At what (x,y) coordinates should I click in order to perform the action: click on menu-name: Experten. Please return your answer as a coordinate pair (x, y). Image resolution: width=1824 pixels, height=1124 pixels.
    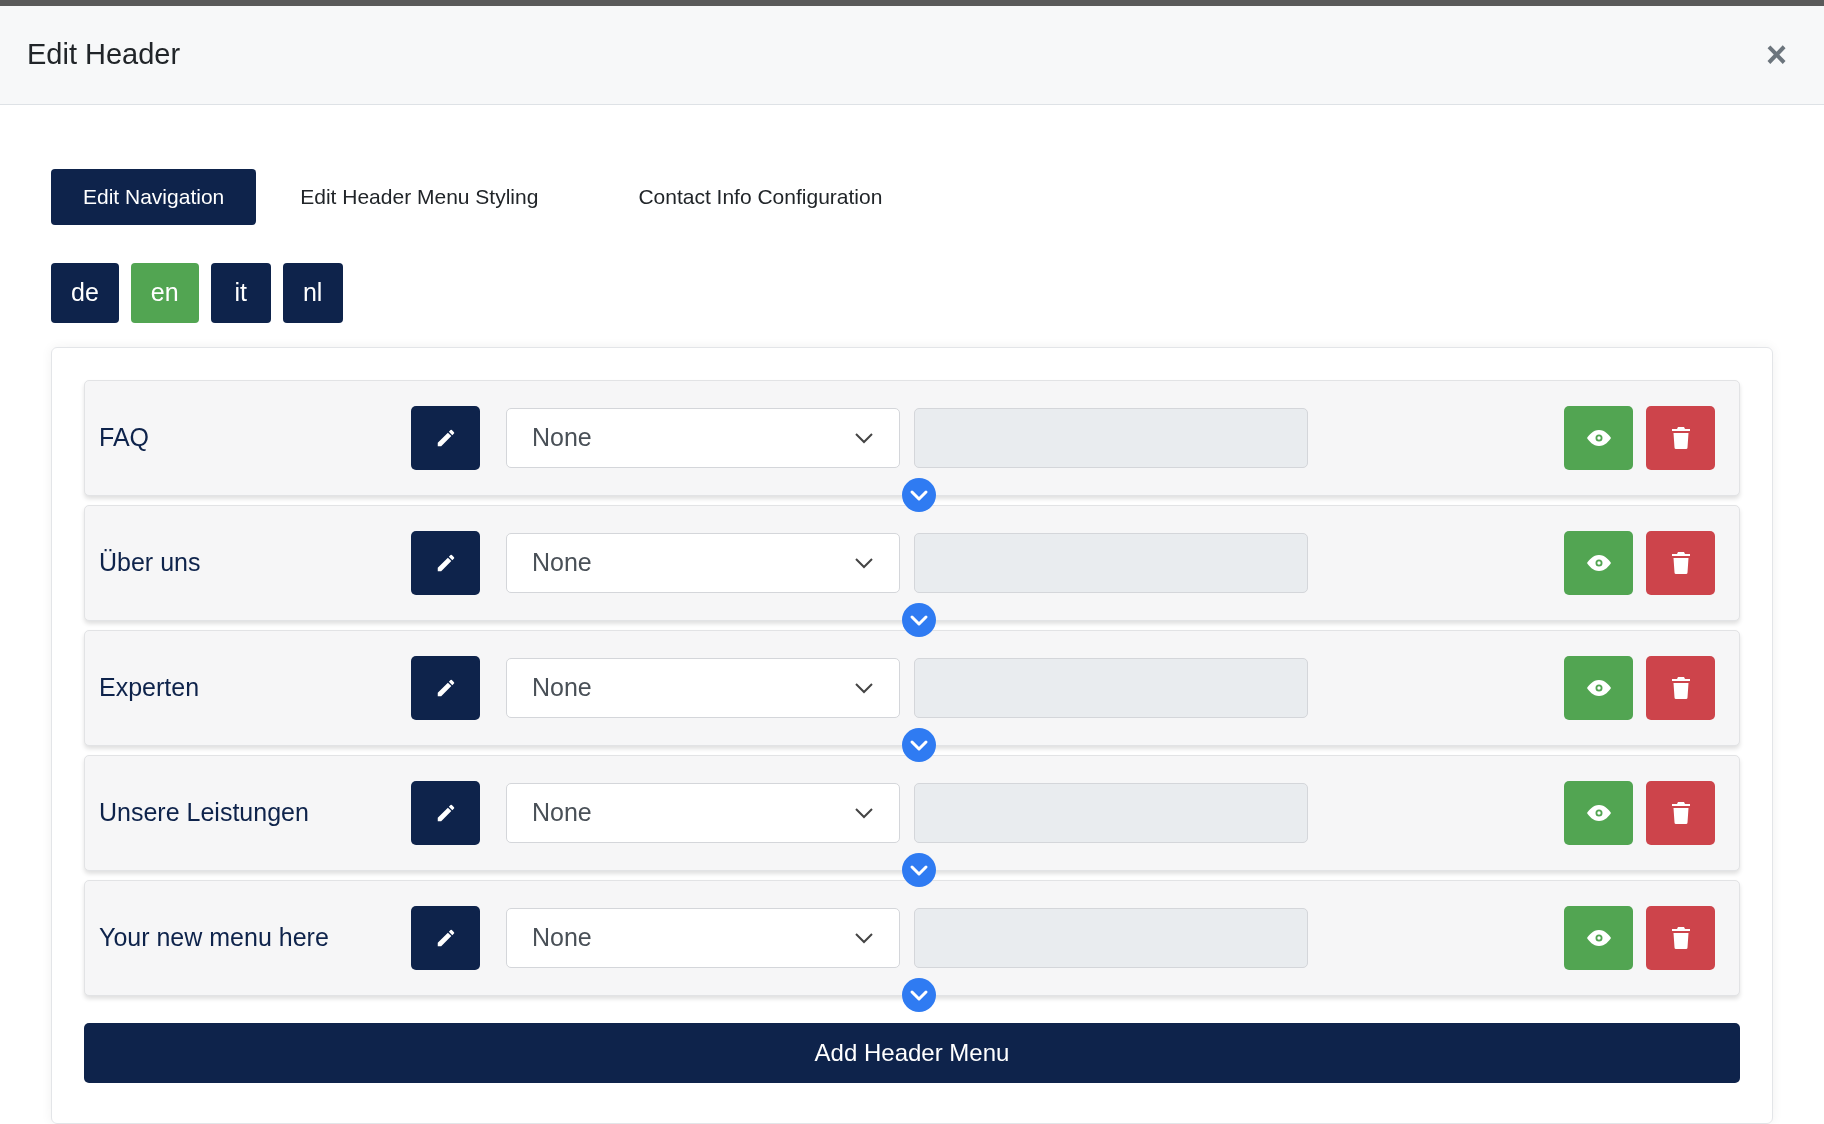
    Looking at the image, I should click on (150, 688).